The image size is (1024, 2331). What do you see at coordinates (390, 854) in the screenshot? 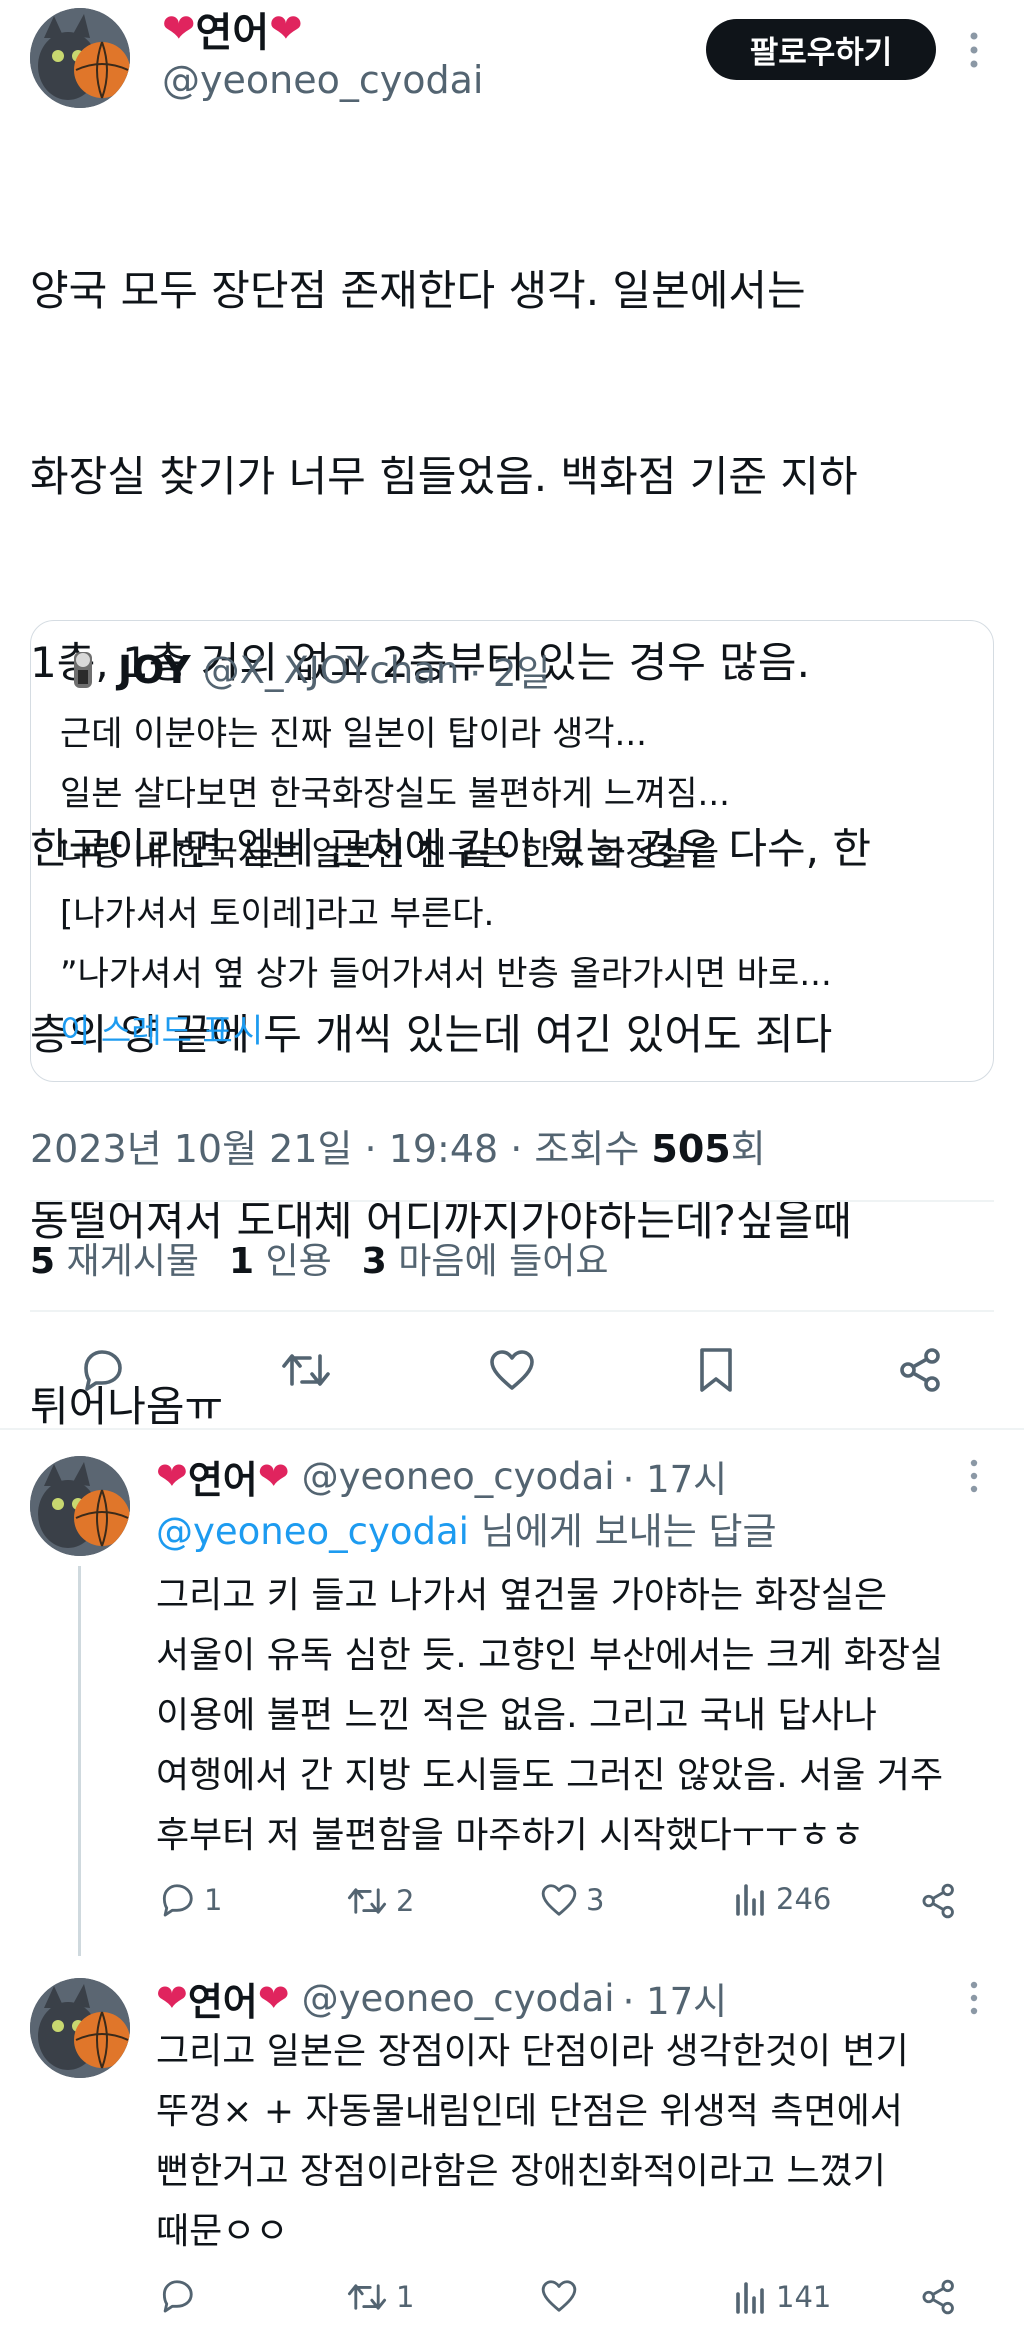
I see `quote-text-line: 나랑 내 한국사는 일본인 친구는 한국 화장실을` at bounding box center [390, 854].